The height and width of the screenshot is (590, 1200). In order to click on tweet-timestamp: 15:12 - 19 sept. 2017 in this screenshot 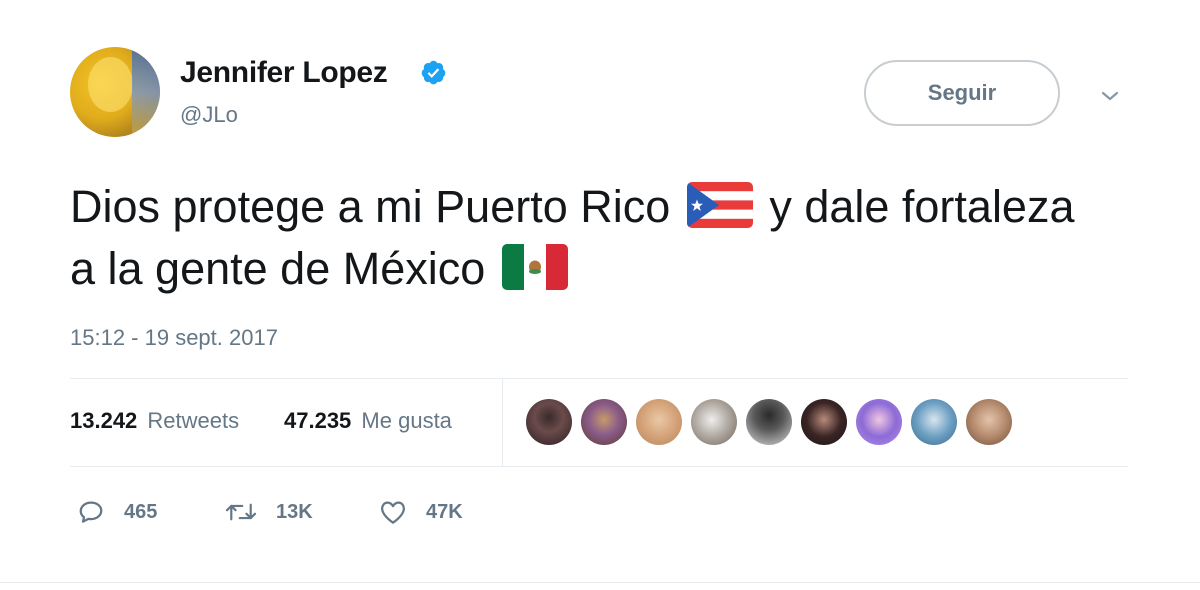, I will do `click(174, 338)`.